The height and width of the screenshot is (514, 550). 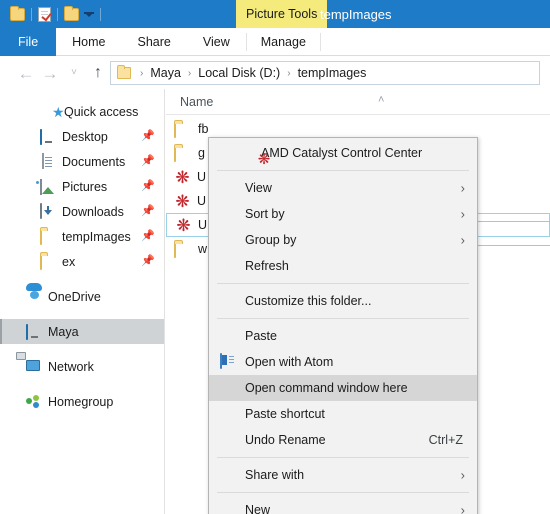 What do you see at coordinates (201, 153) in the screenshot?
I see `file-name: g` at bounding box center [201, 153].